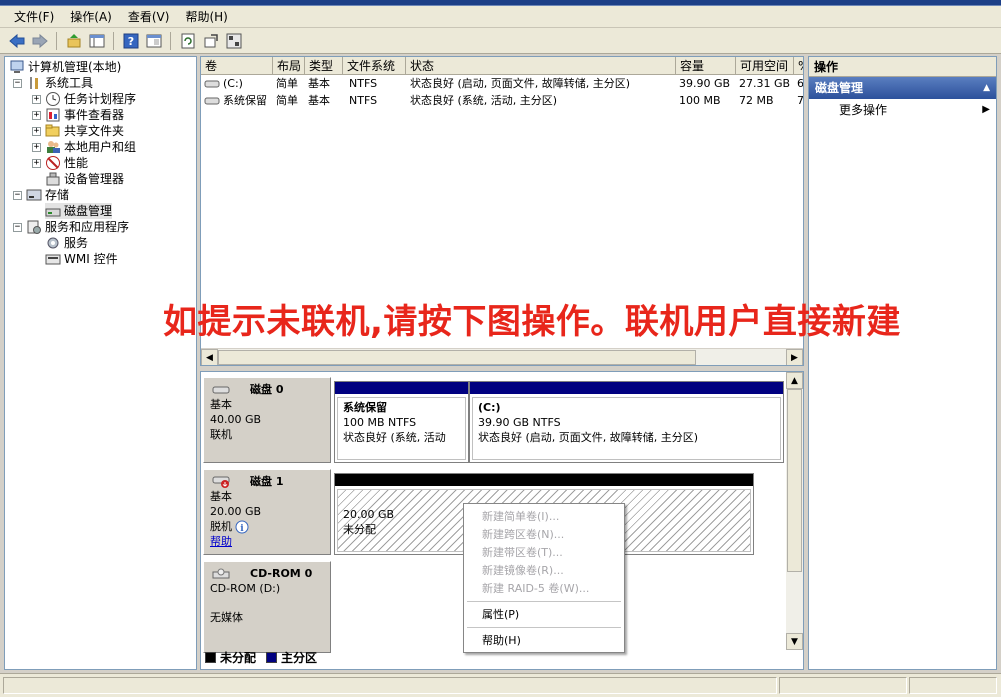 The image size is (1001, 697). Describe the element at coordinates (541, 66) in the screenshot. I see `column-header-status: 状态` at that location.